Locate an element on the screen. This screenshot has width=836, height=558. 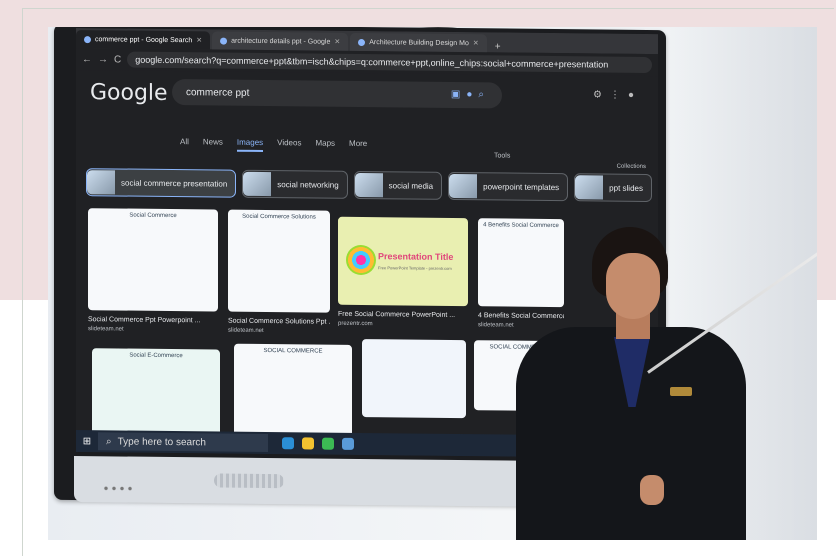
chrome-icon is located at coordinates (328, 443).